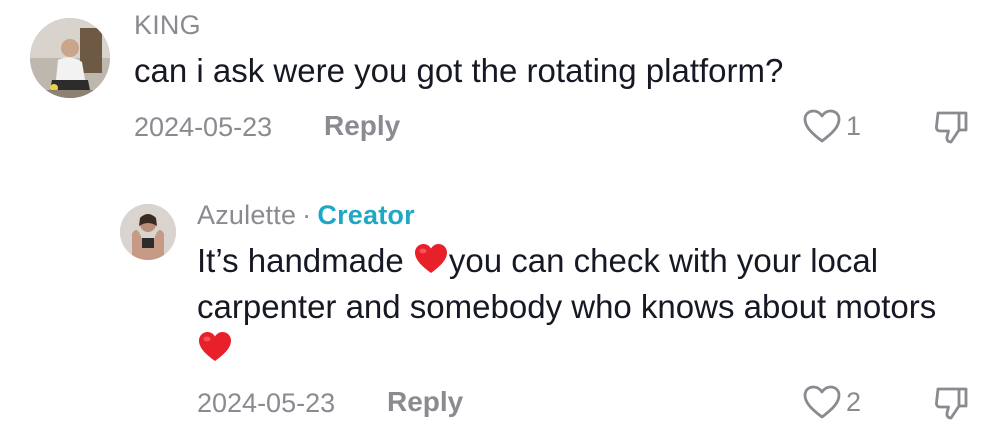  I want to click on comment-username: Azulette, so click(246, 215).